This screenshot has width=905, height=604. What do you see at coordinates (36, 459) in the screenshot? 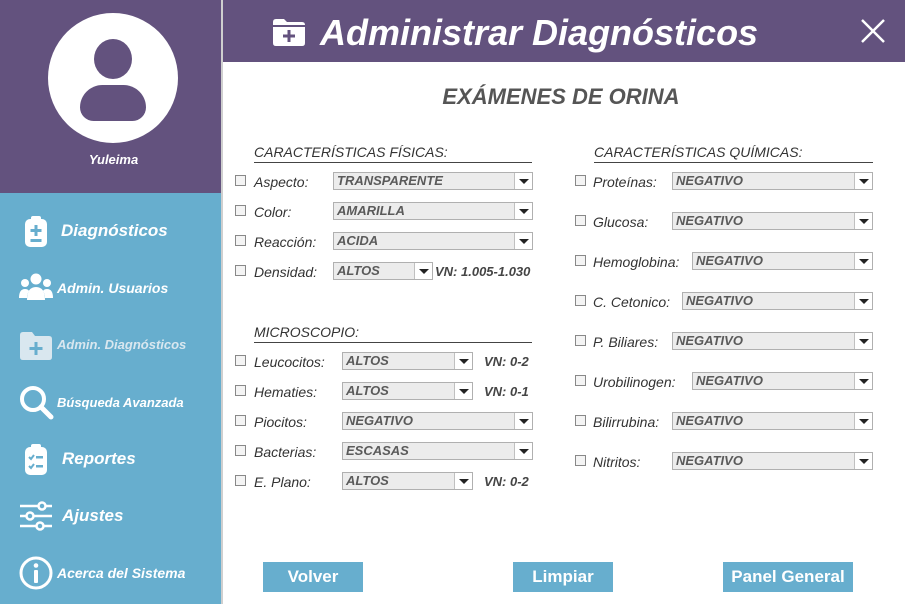
I see `clipboard-check-icon` at bounding box center [36, 459].